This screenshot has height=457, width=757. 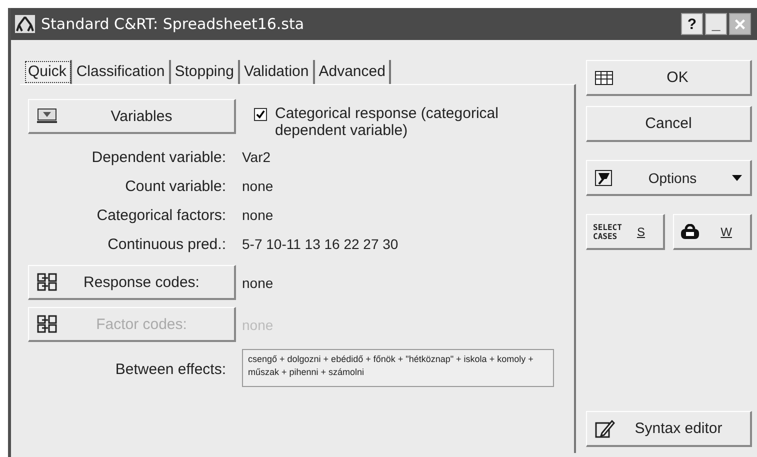 What do you see at coordinates (712, 232) in the screenshot?
I see `weight-button: W` at bounding box center [712, 232].